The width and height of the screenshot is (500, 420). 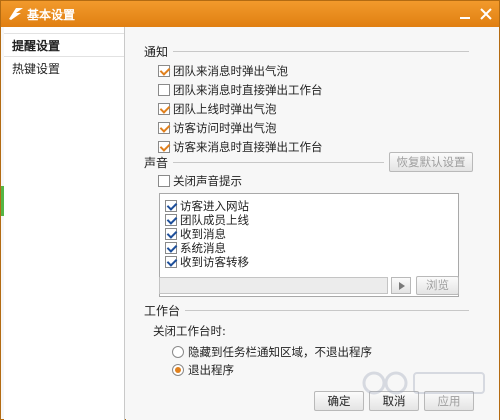 I want to click on cancel-button: 取消, so click(x=394, y=401).